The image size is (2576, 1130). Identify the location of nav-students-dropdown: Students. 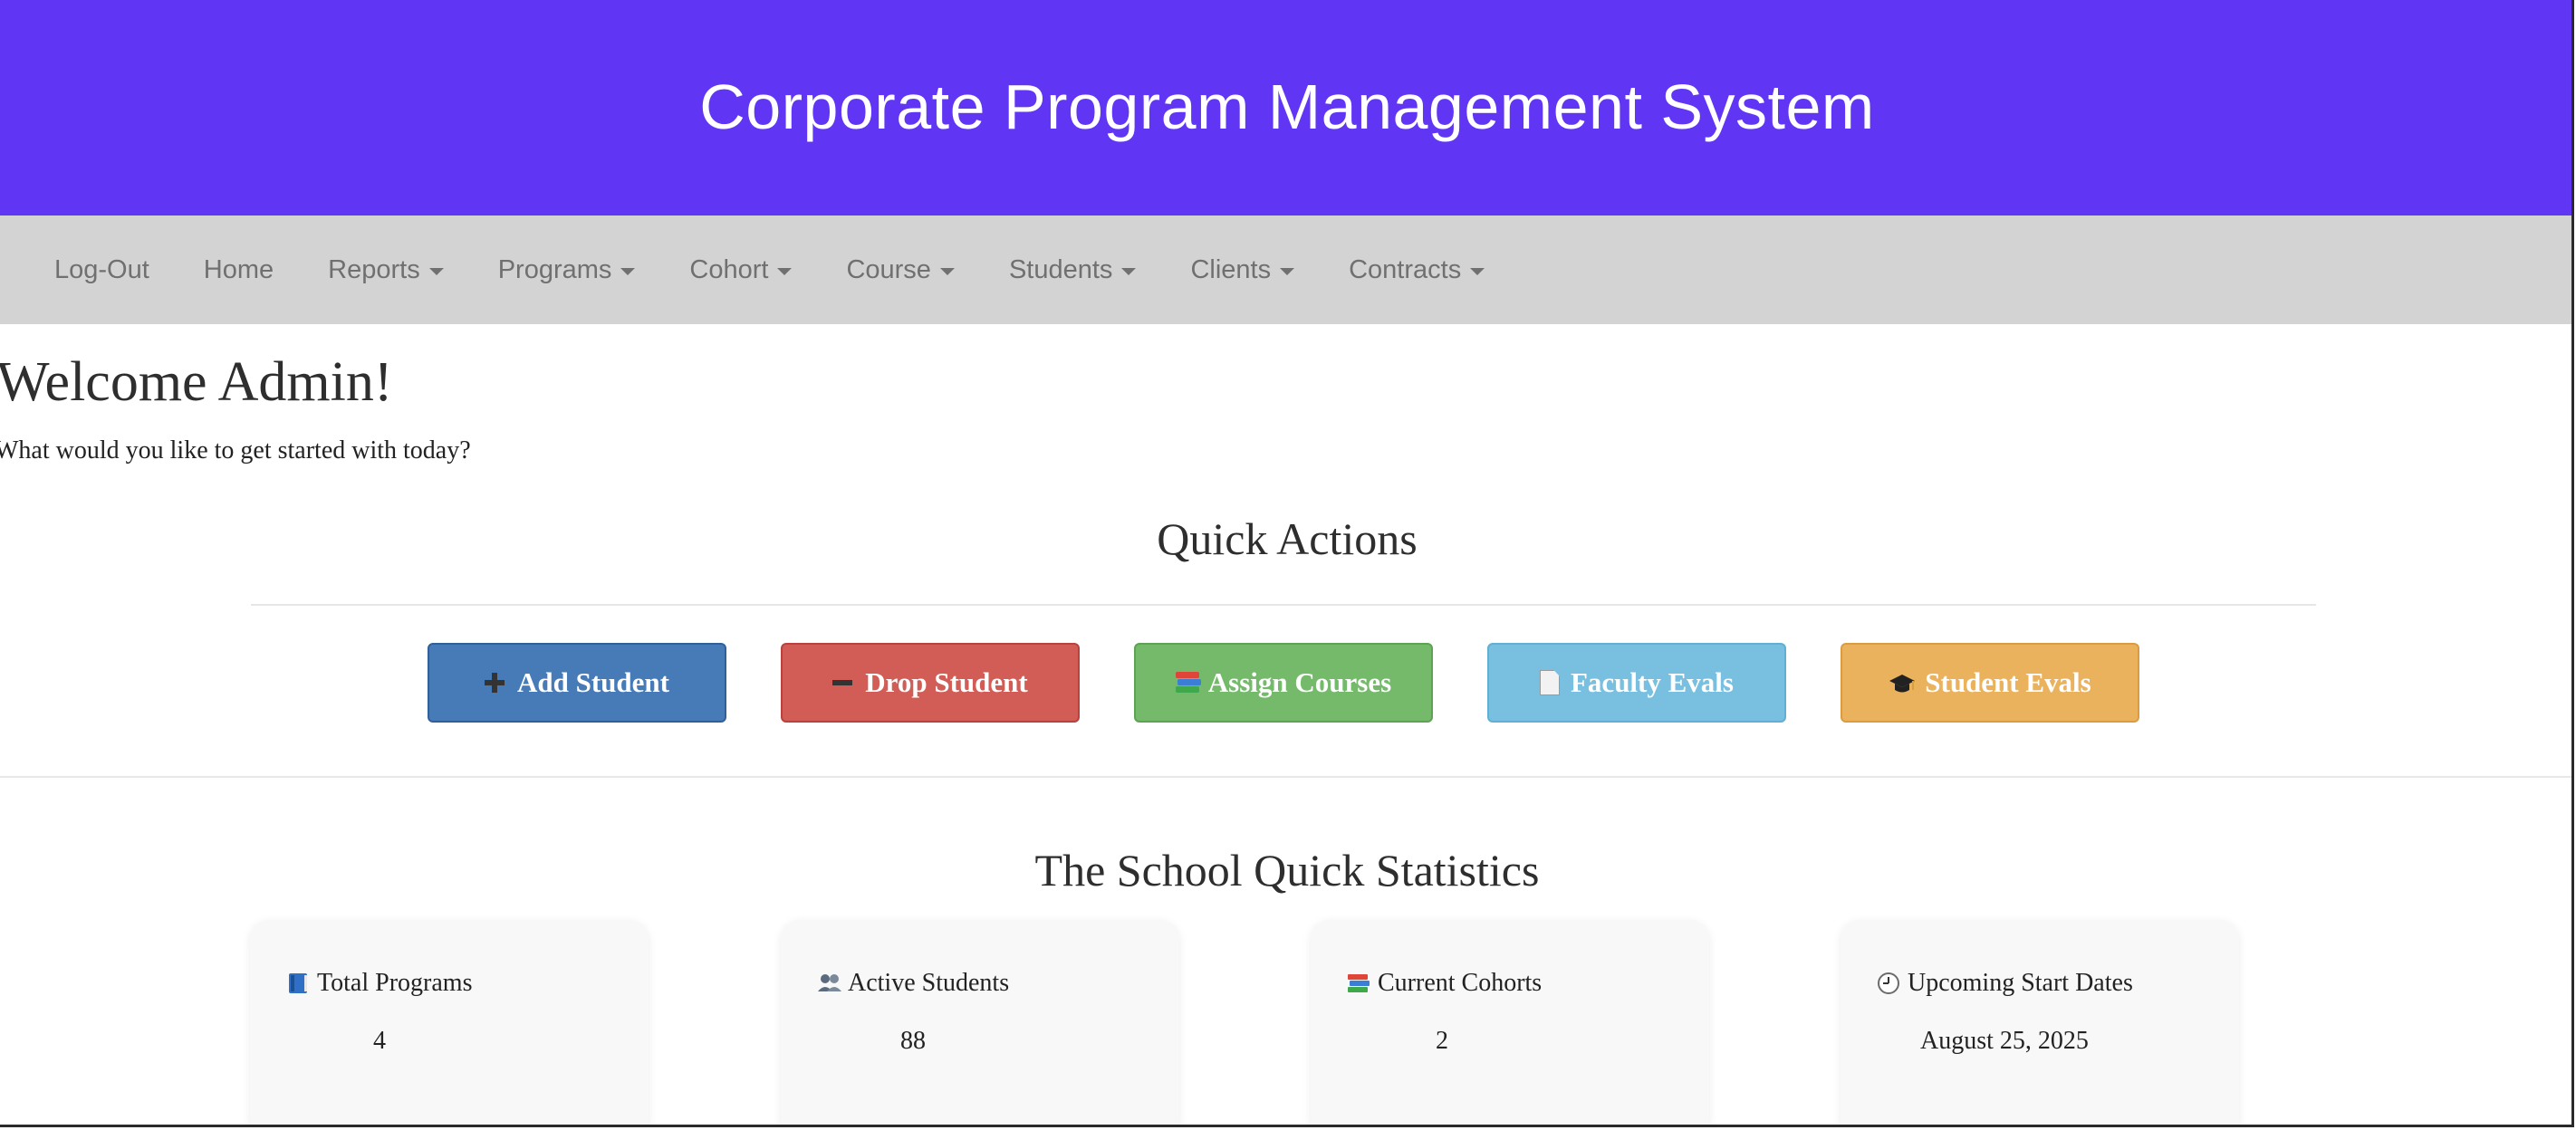
(1072, 269).